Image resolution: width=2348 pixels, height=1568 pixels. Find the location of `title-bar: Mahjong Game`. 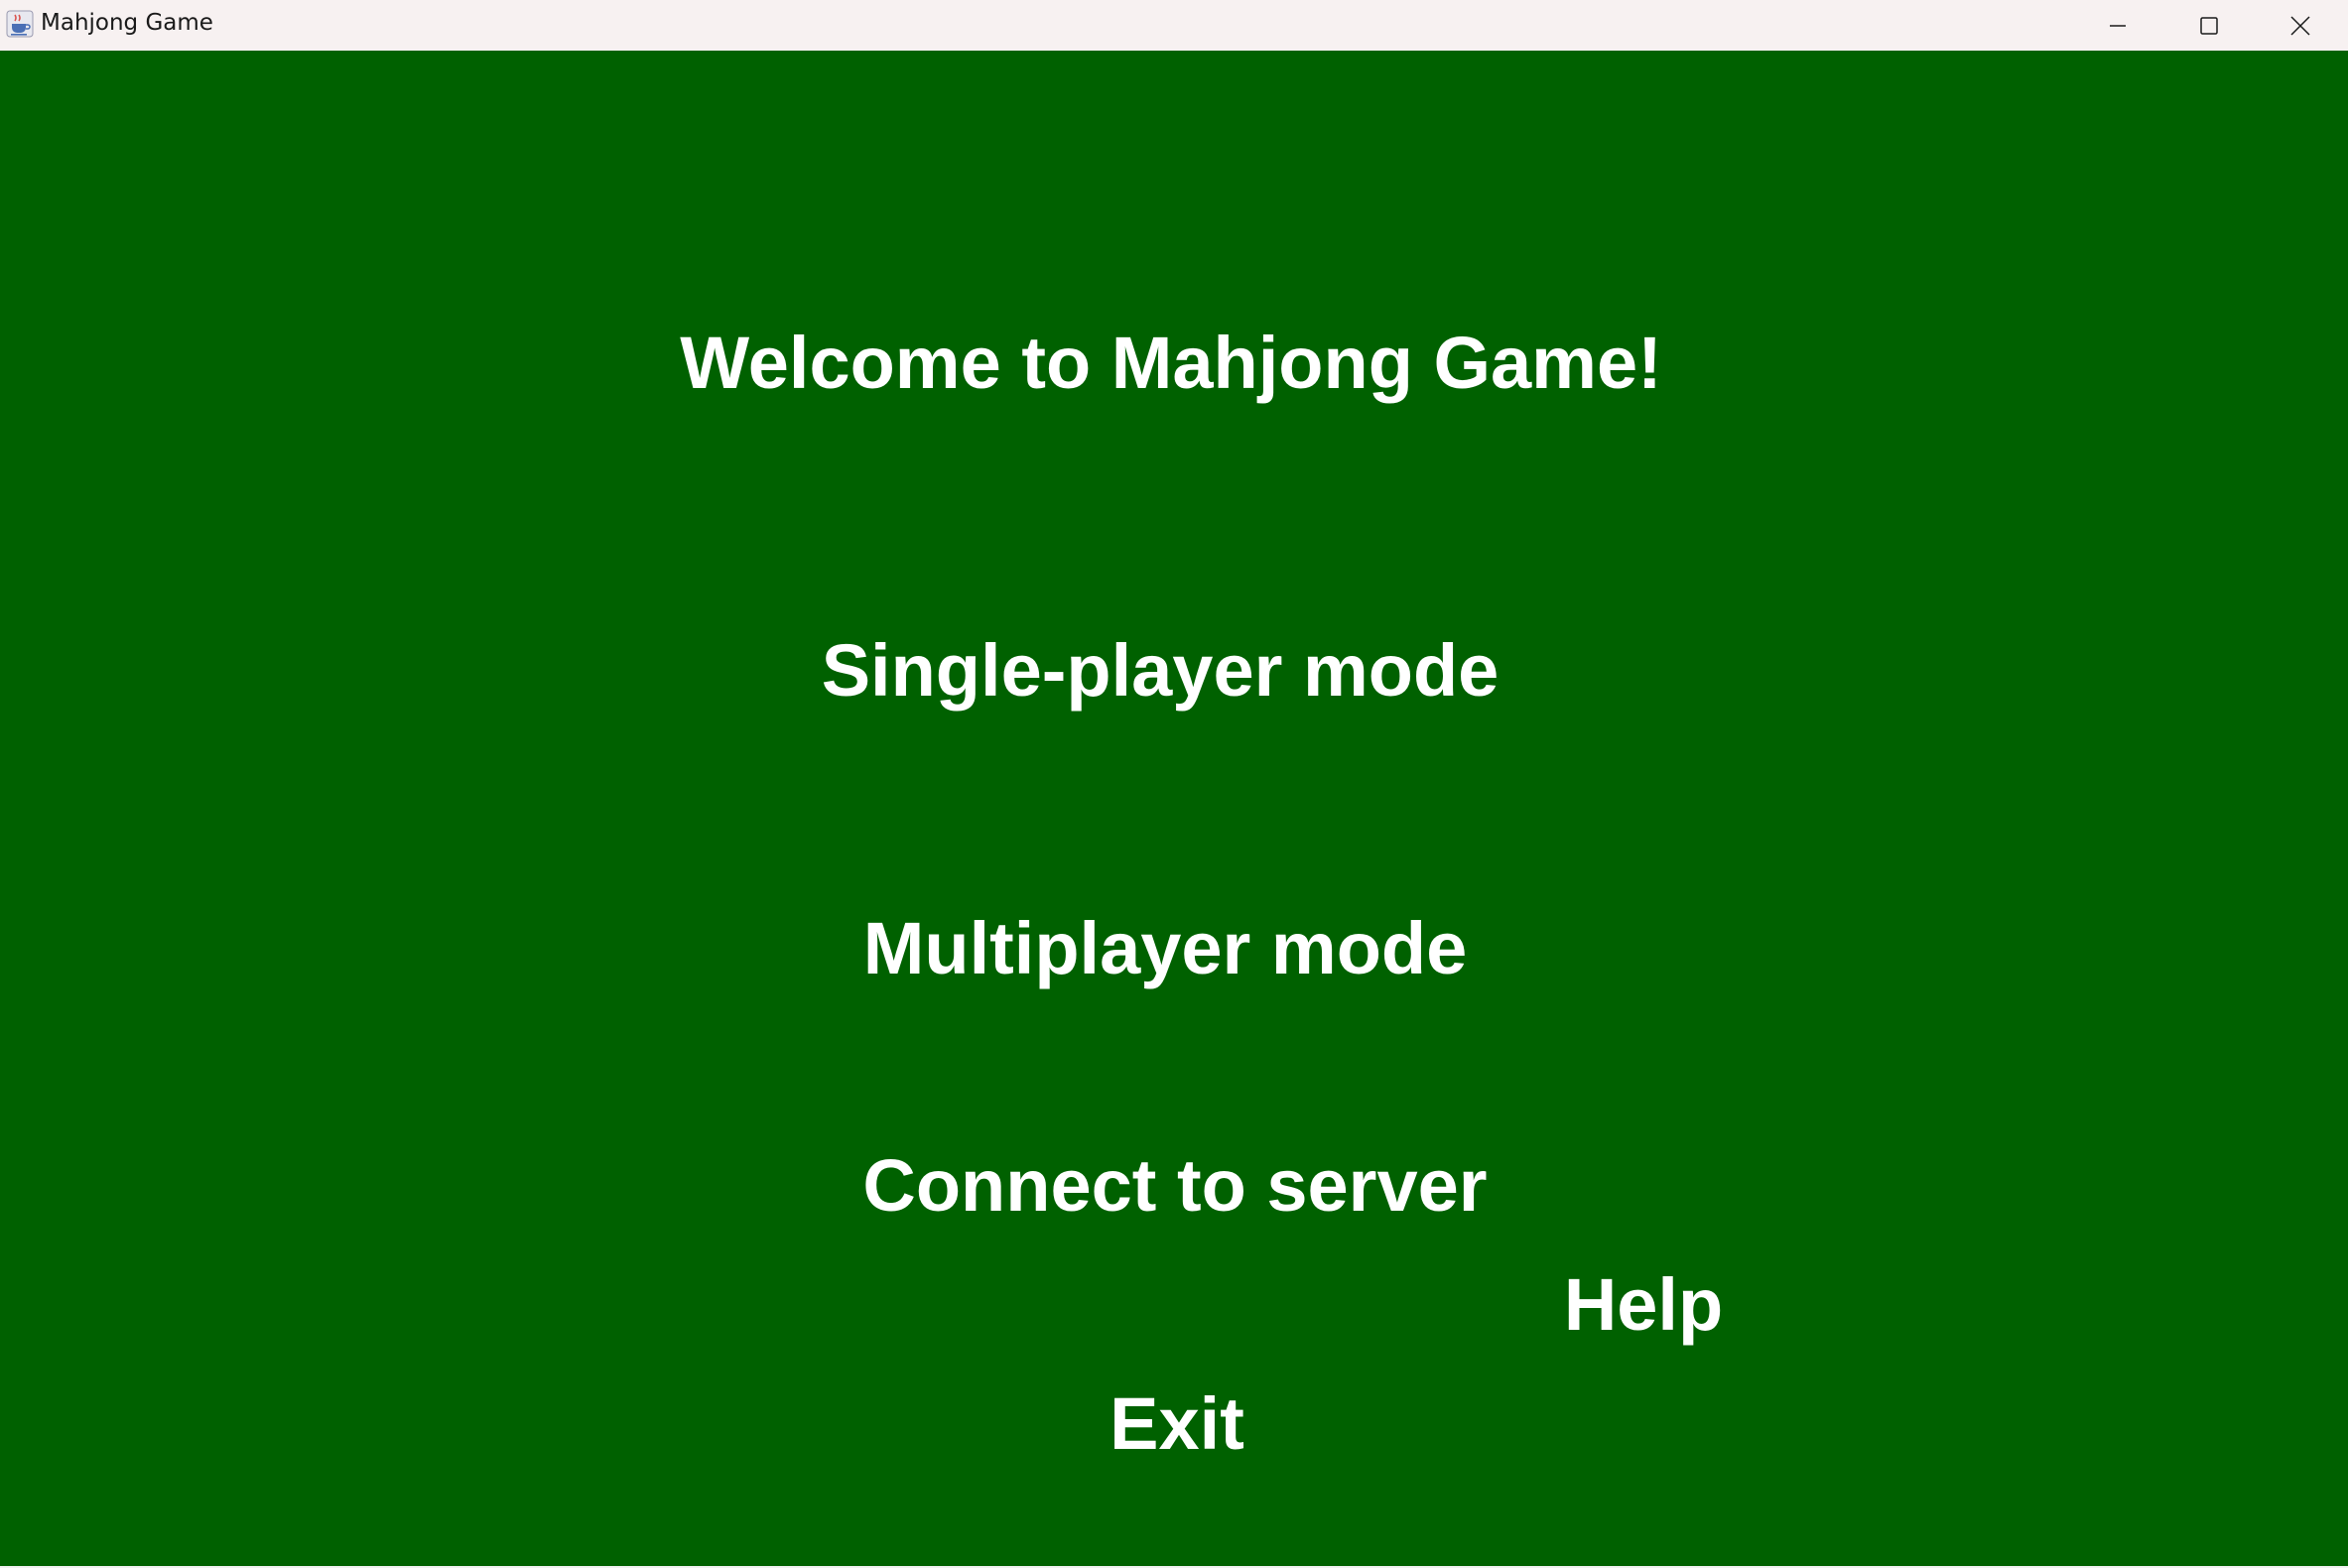

title-bar: Mahjong Game is located at coordinates (1174, 25).